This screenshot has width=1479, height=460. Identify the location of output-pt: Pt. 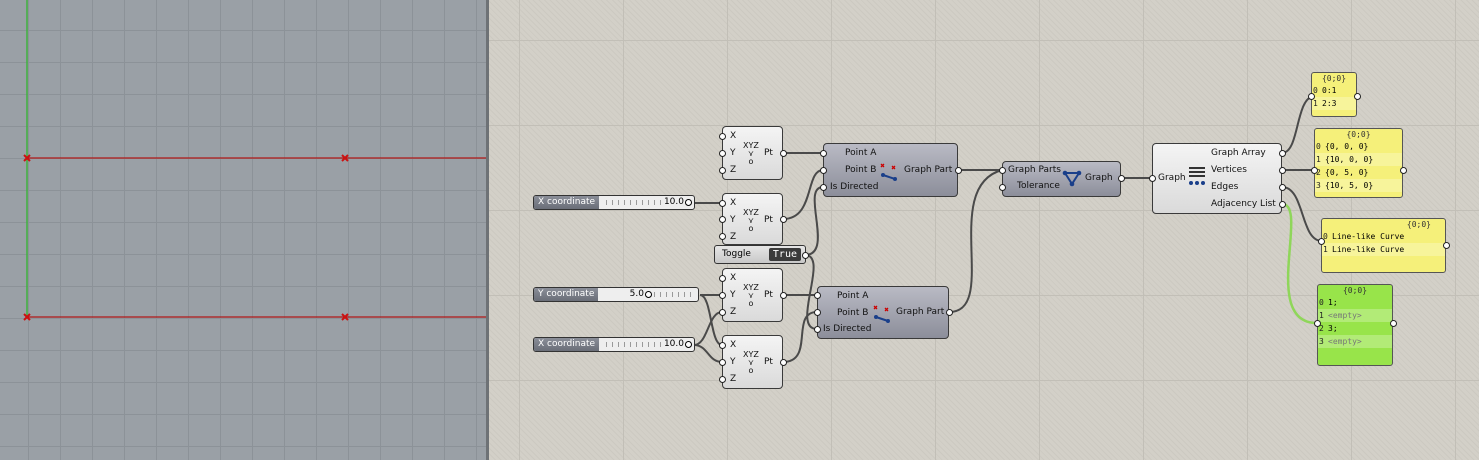
(768, 295).